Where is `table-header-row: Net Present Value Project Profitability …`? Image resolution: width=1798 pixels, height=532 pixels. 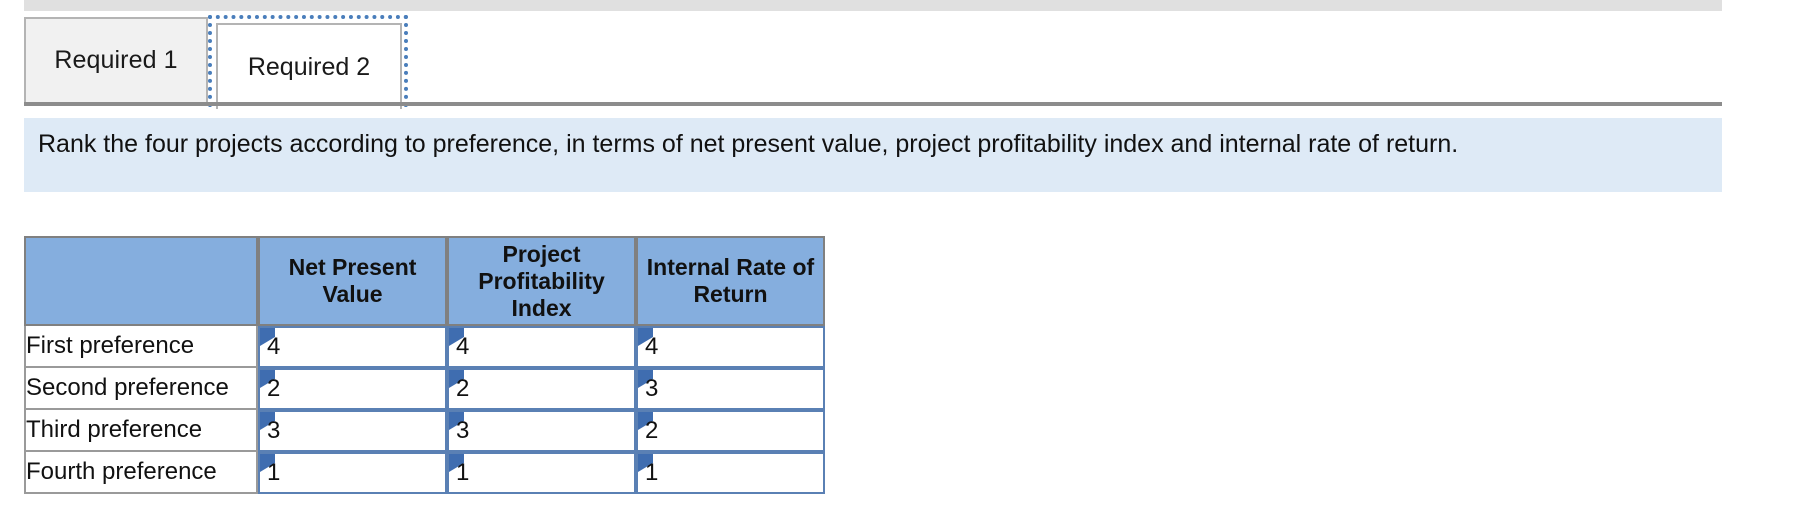
table-header-row: Net Present Value Project Profitability … is located at coordinates (424, 281).